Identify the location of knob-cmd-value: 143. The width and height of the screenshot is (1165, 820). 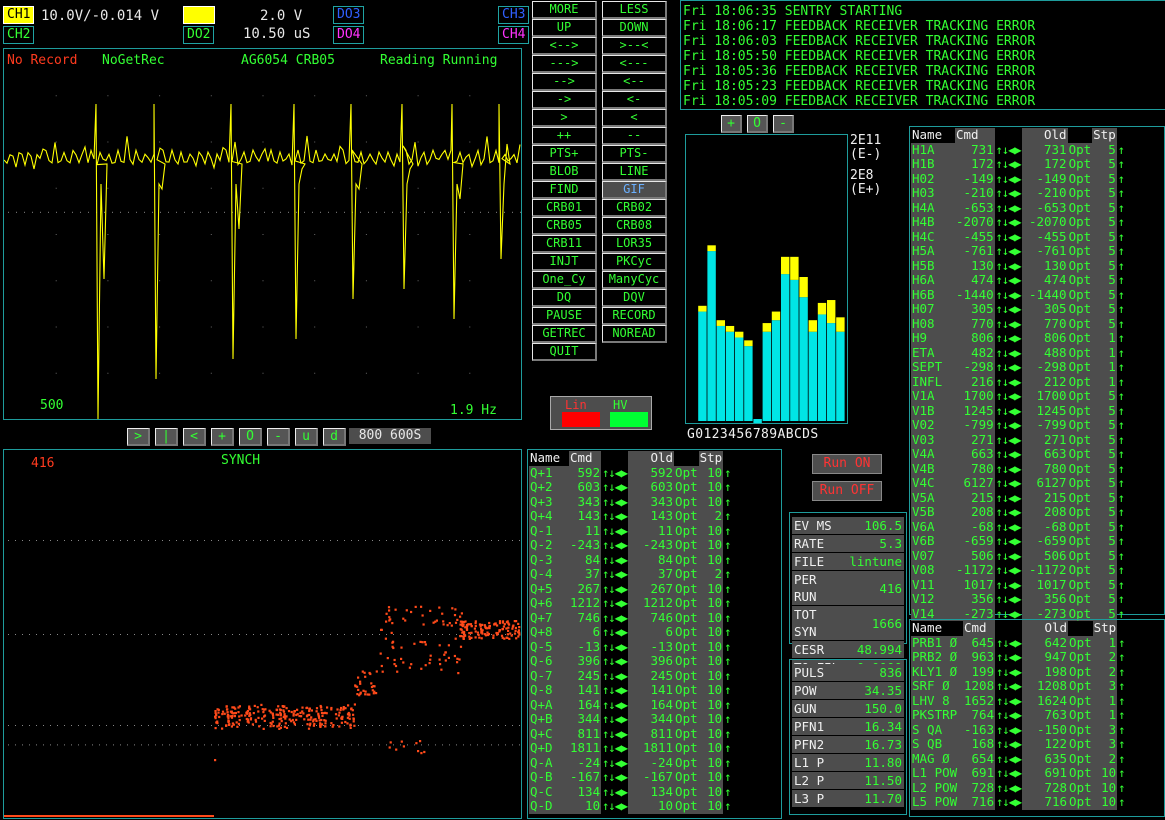
(585, 516).